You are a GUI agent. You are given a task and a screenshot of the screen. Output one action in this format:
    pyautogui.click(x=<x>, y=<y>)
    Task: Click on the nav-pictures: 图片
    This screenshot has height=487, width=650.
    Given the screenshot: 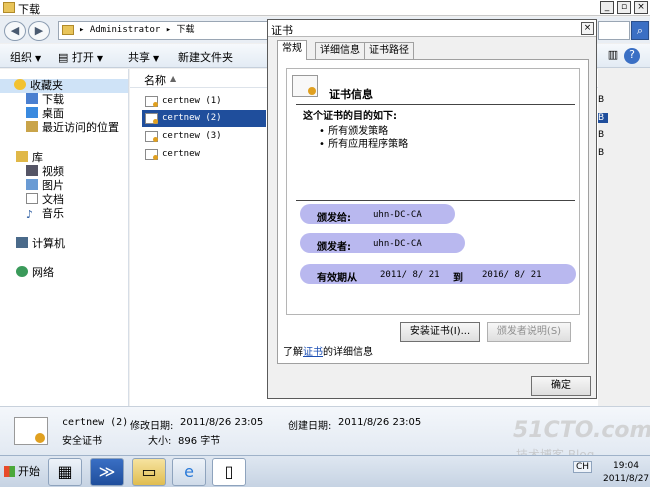 What is the action you would take?
    pyautogui.click(x=45, y=186)
    